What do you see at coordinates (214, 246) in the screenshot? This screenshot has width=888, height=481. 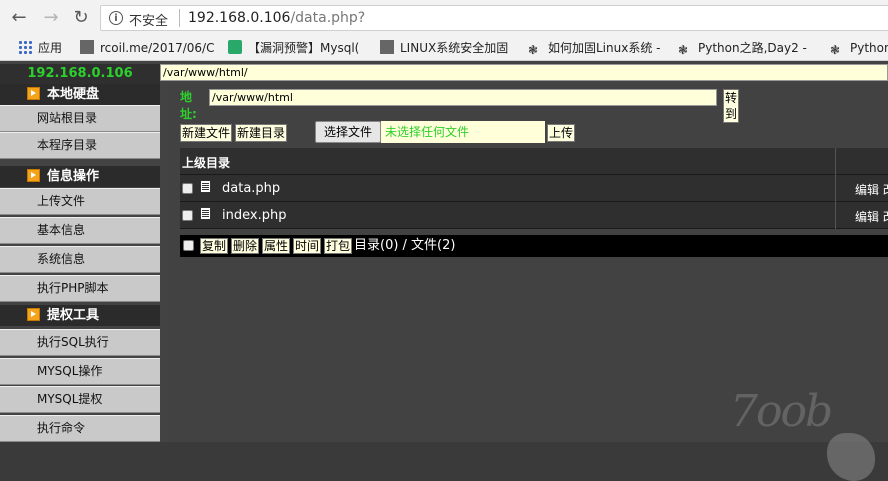 I see `copy-button: 复制` at bounding box center [214, 246].